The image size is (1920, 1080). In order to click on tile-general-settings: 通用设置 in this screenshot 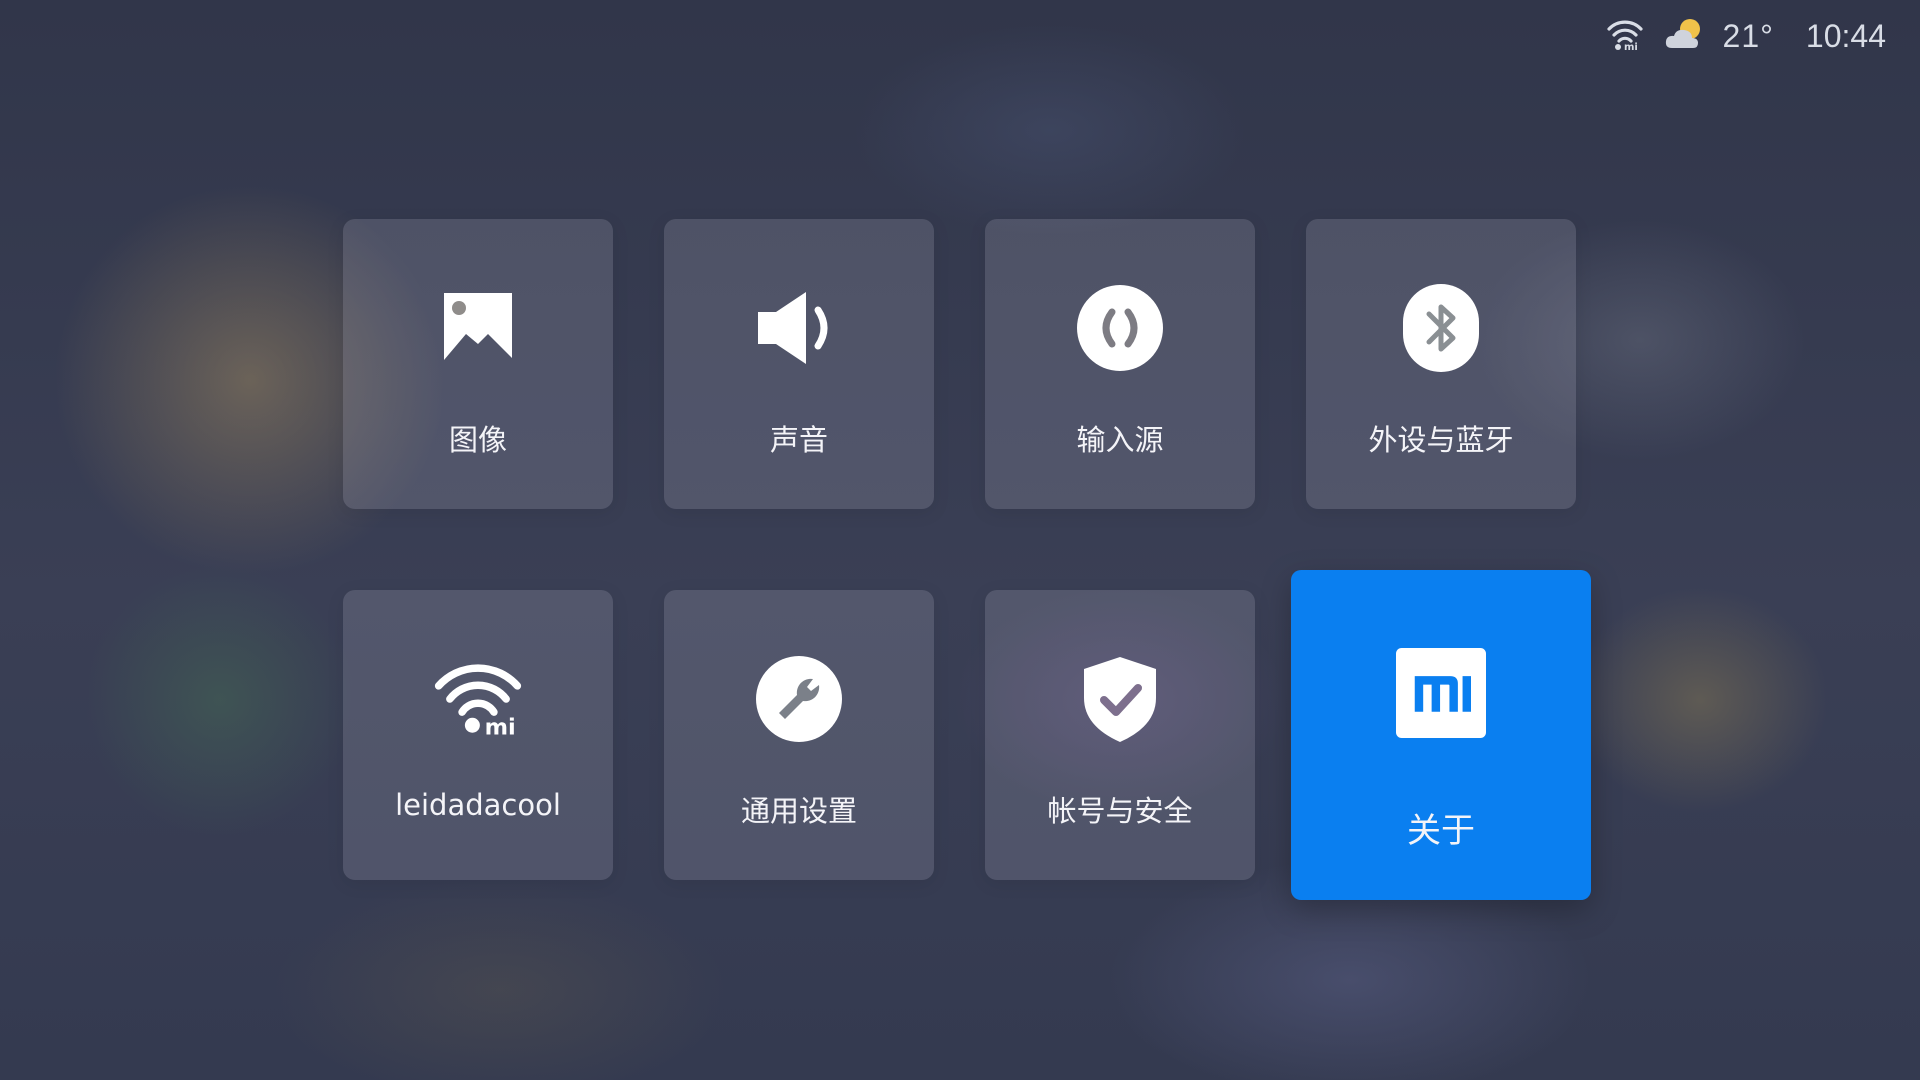, I will do `click(799, 735)`.